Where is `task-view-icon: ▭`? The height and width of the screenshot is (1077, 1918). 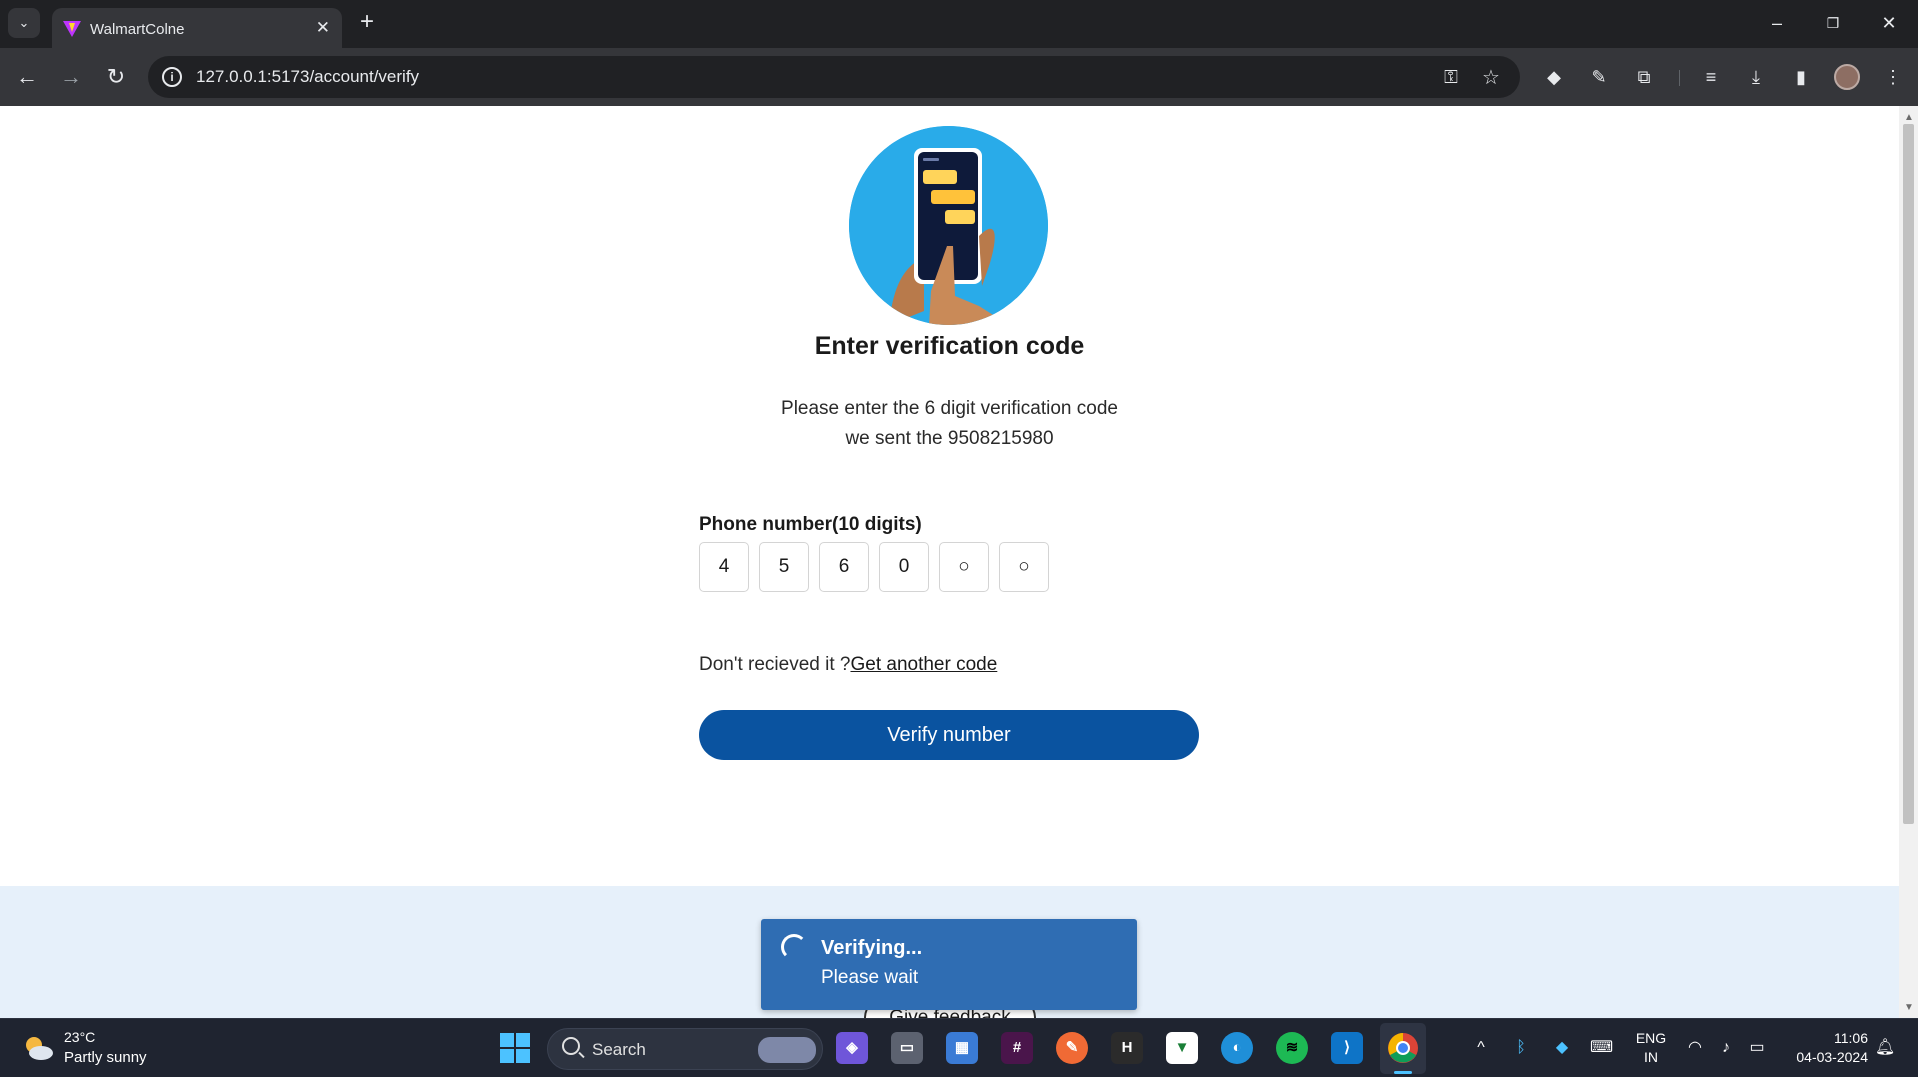
task-view-icon: ▭ is located at coordinates (907, 1048).